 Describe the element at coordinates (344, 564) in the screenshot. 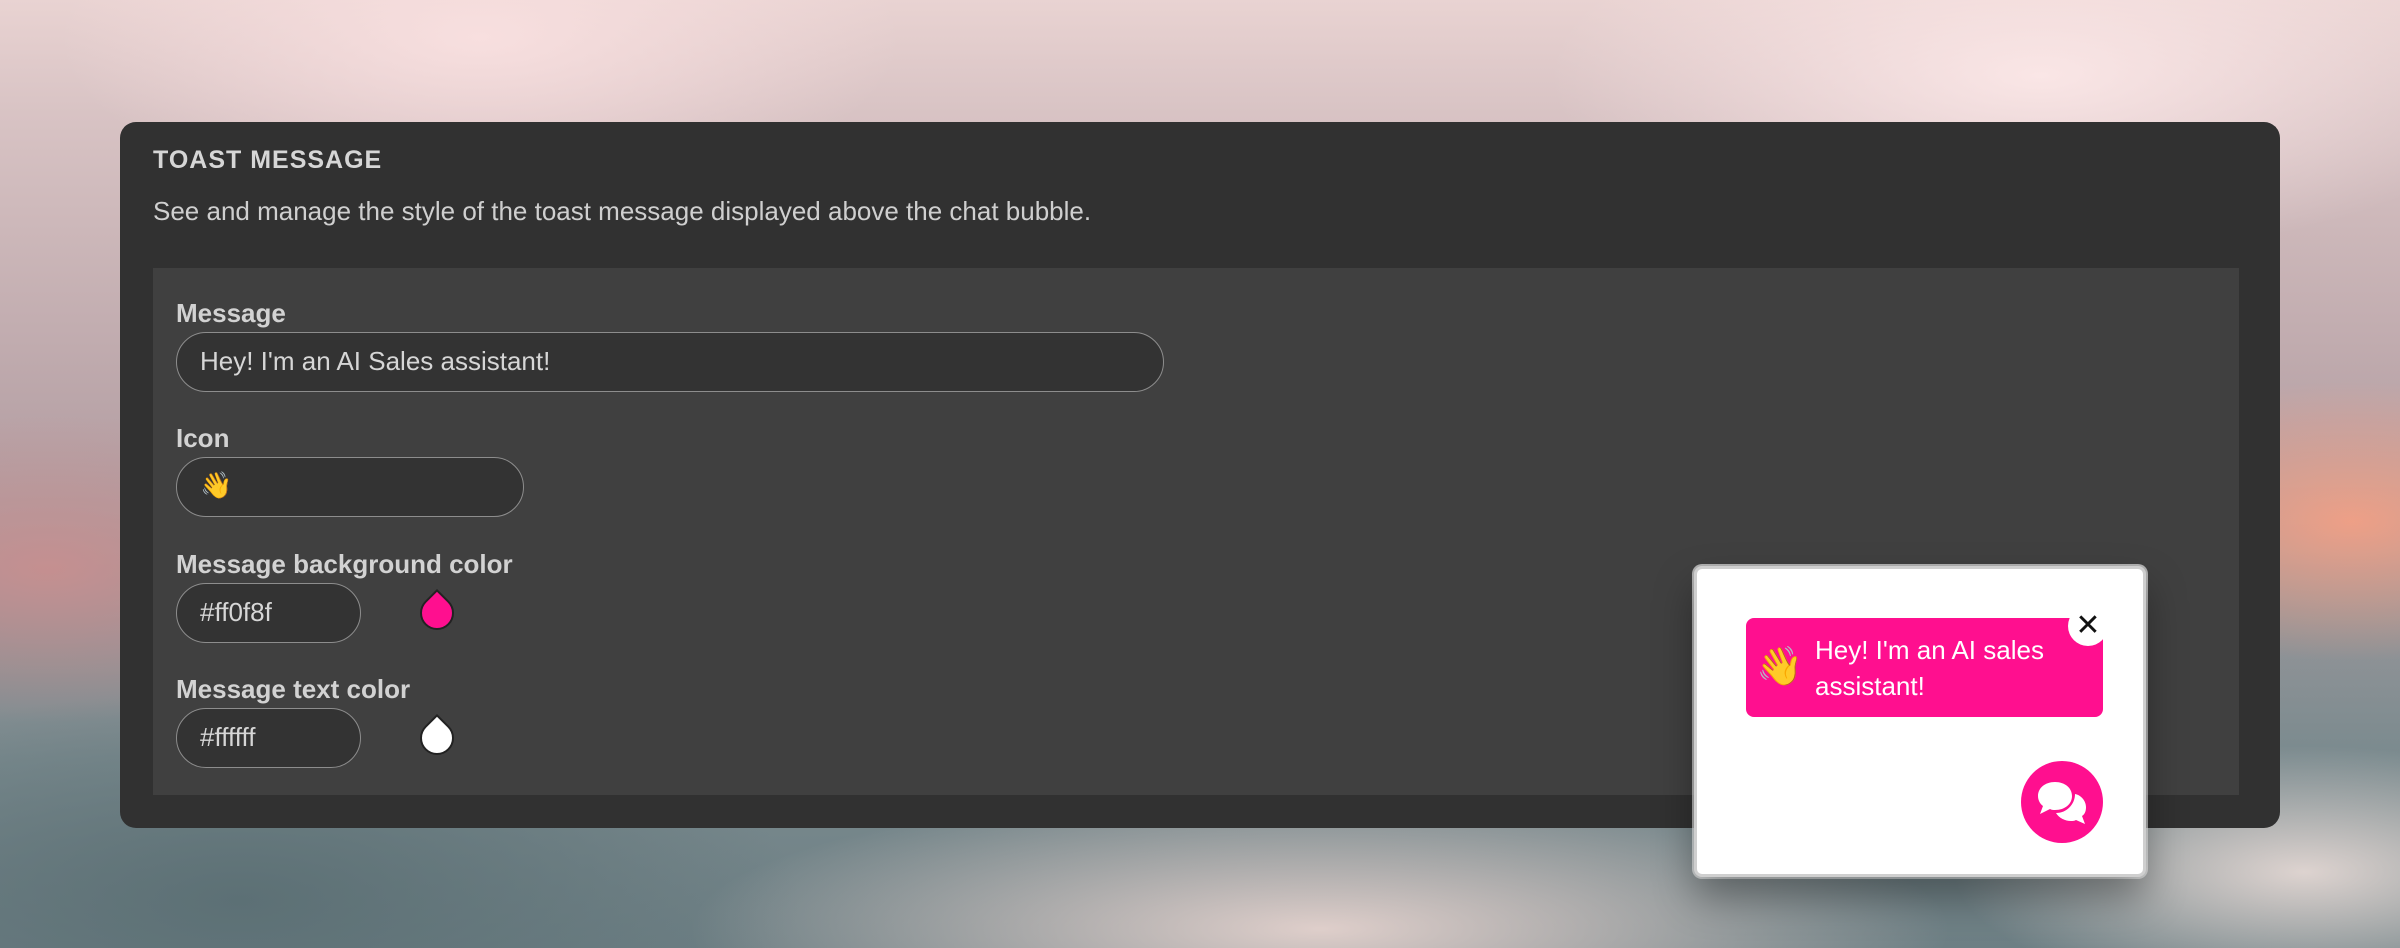

I see `background-color-label: Message background color` at that location.